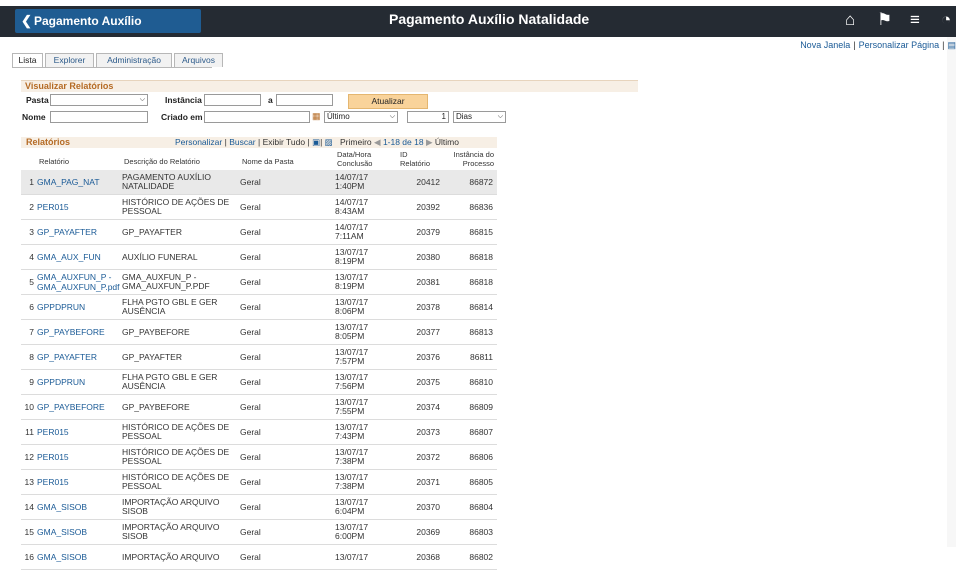  Describe the element at coordinates (242, 142) in the screenshot. I see `search-grid-link: Buscar` at that location.